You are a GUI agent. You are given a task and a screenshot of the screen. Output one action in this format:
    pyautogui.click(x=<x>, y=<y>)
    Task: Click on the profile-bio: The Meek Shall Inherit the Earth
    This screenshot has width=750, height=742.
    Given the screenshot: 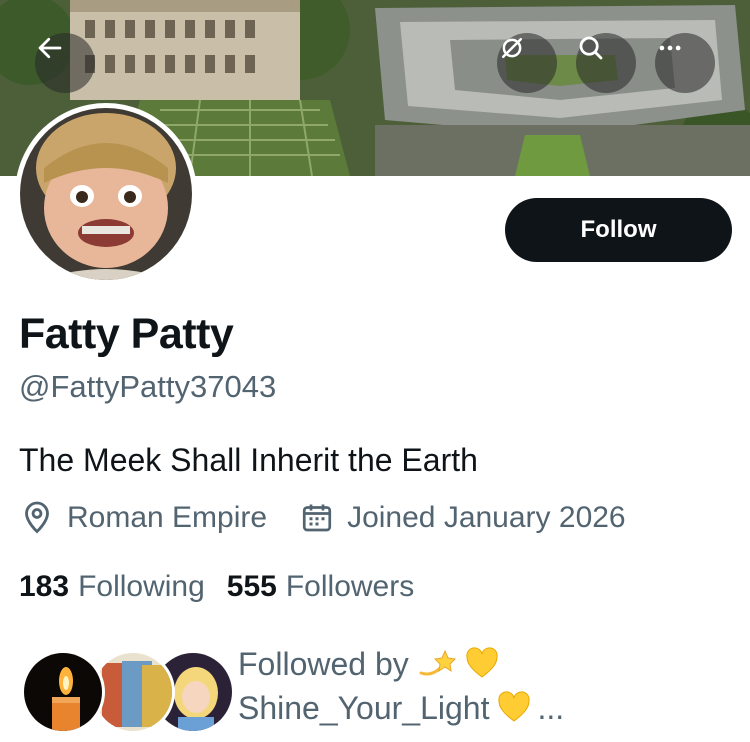 What is the action you would take?
    pyautogui.click(x=248, y=460)
    